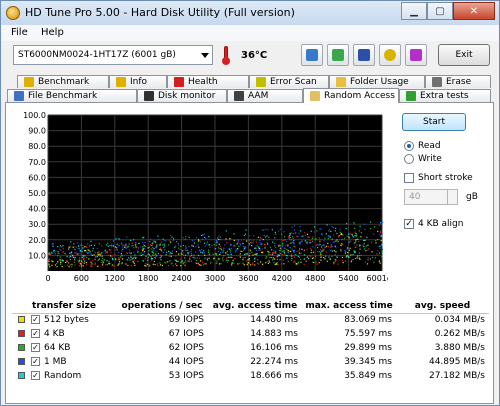  What do you see at coordinates (265, 95) in the screenshot?
I see `tab-aam: AAM` at bounding box center [265, 95].